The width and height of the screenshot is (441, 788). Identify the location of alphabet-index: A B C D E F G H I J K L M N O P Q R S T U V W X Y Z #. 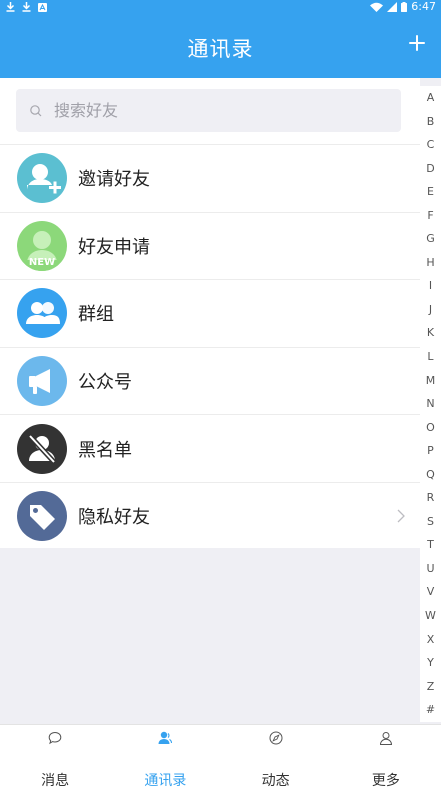
(430, 404).